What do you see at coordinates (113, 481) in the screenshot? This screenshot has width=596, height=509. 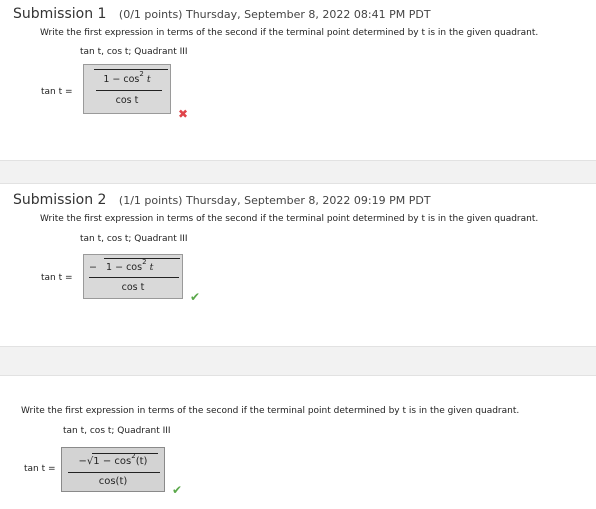 I see `final-denominator: cos(t)` at bounding box center [113, 481].